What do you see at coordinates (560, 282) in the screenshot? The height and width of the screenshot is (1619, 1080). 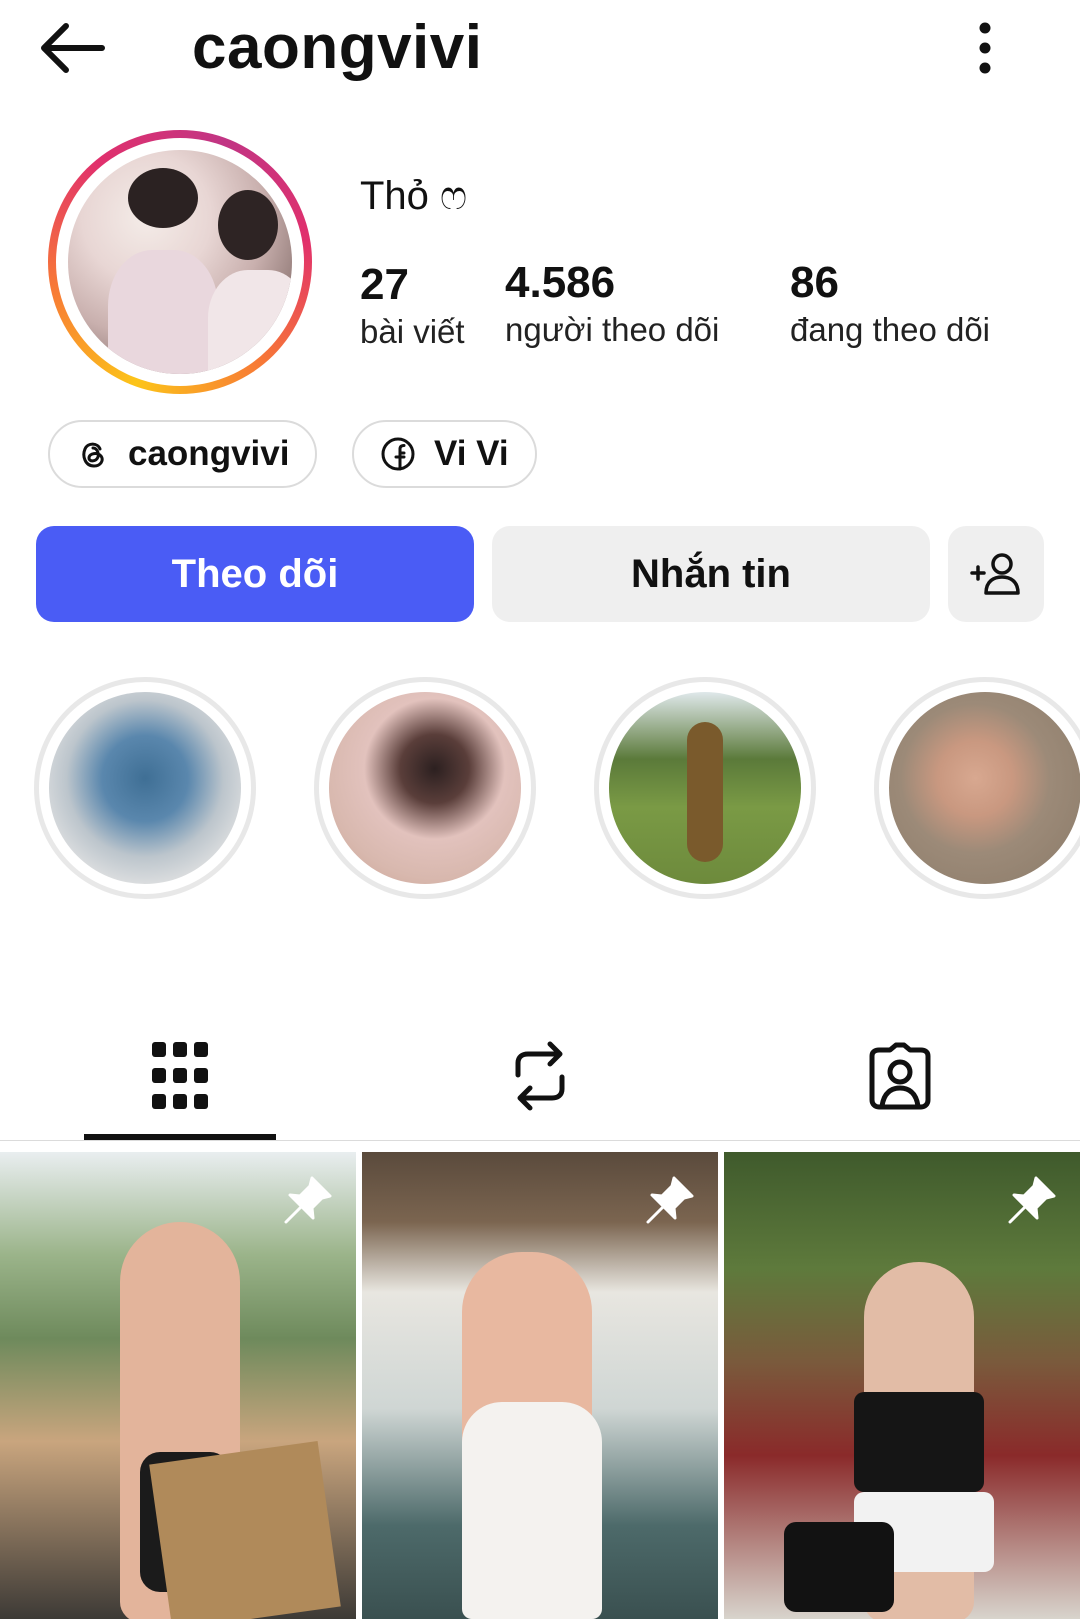 I see `followers-count: 4.586` at bounding box center [560, 282].